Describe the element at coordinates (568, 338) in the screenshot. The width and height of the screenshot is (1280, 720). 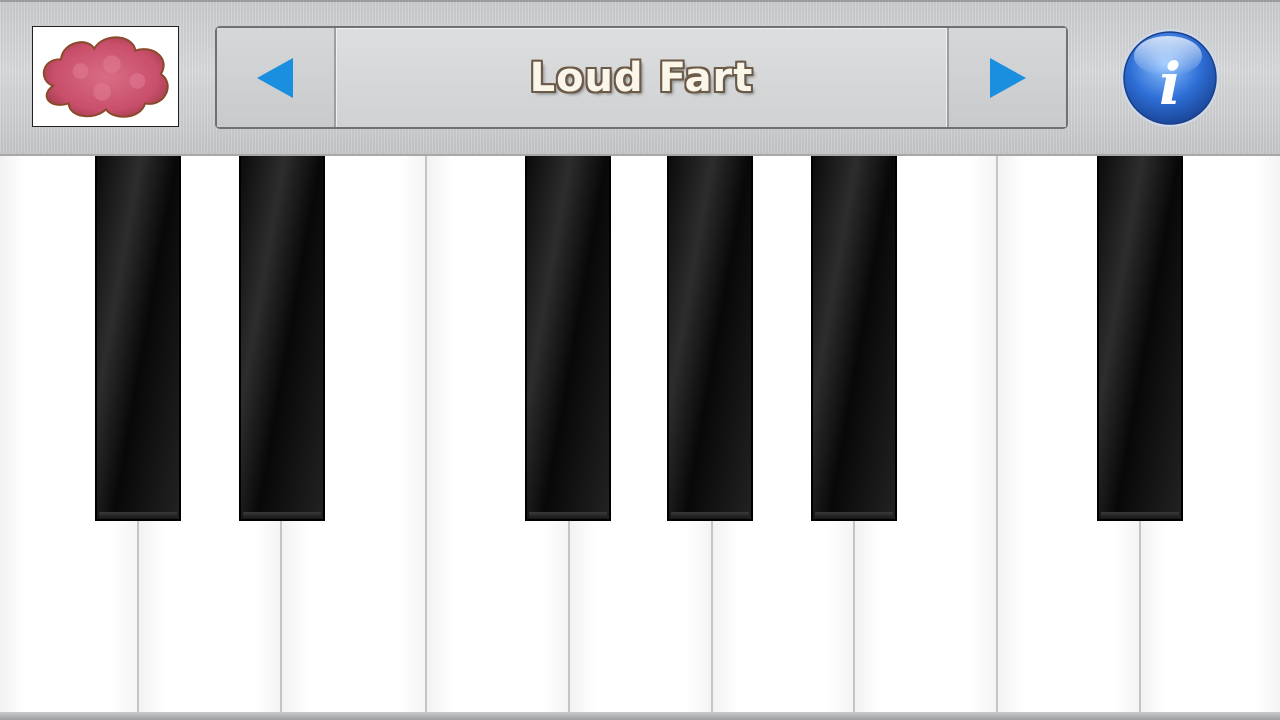
I see `black-key-f-sharp` at that location.